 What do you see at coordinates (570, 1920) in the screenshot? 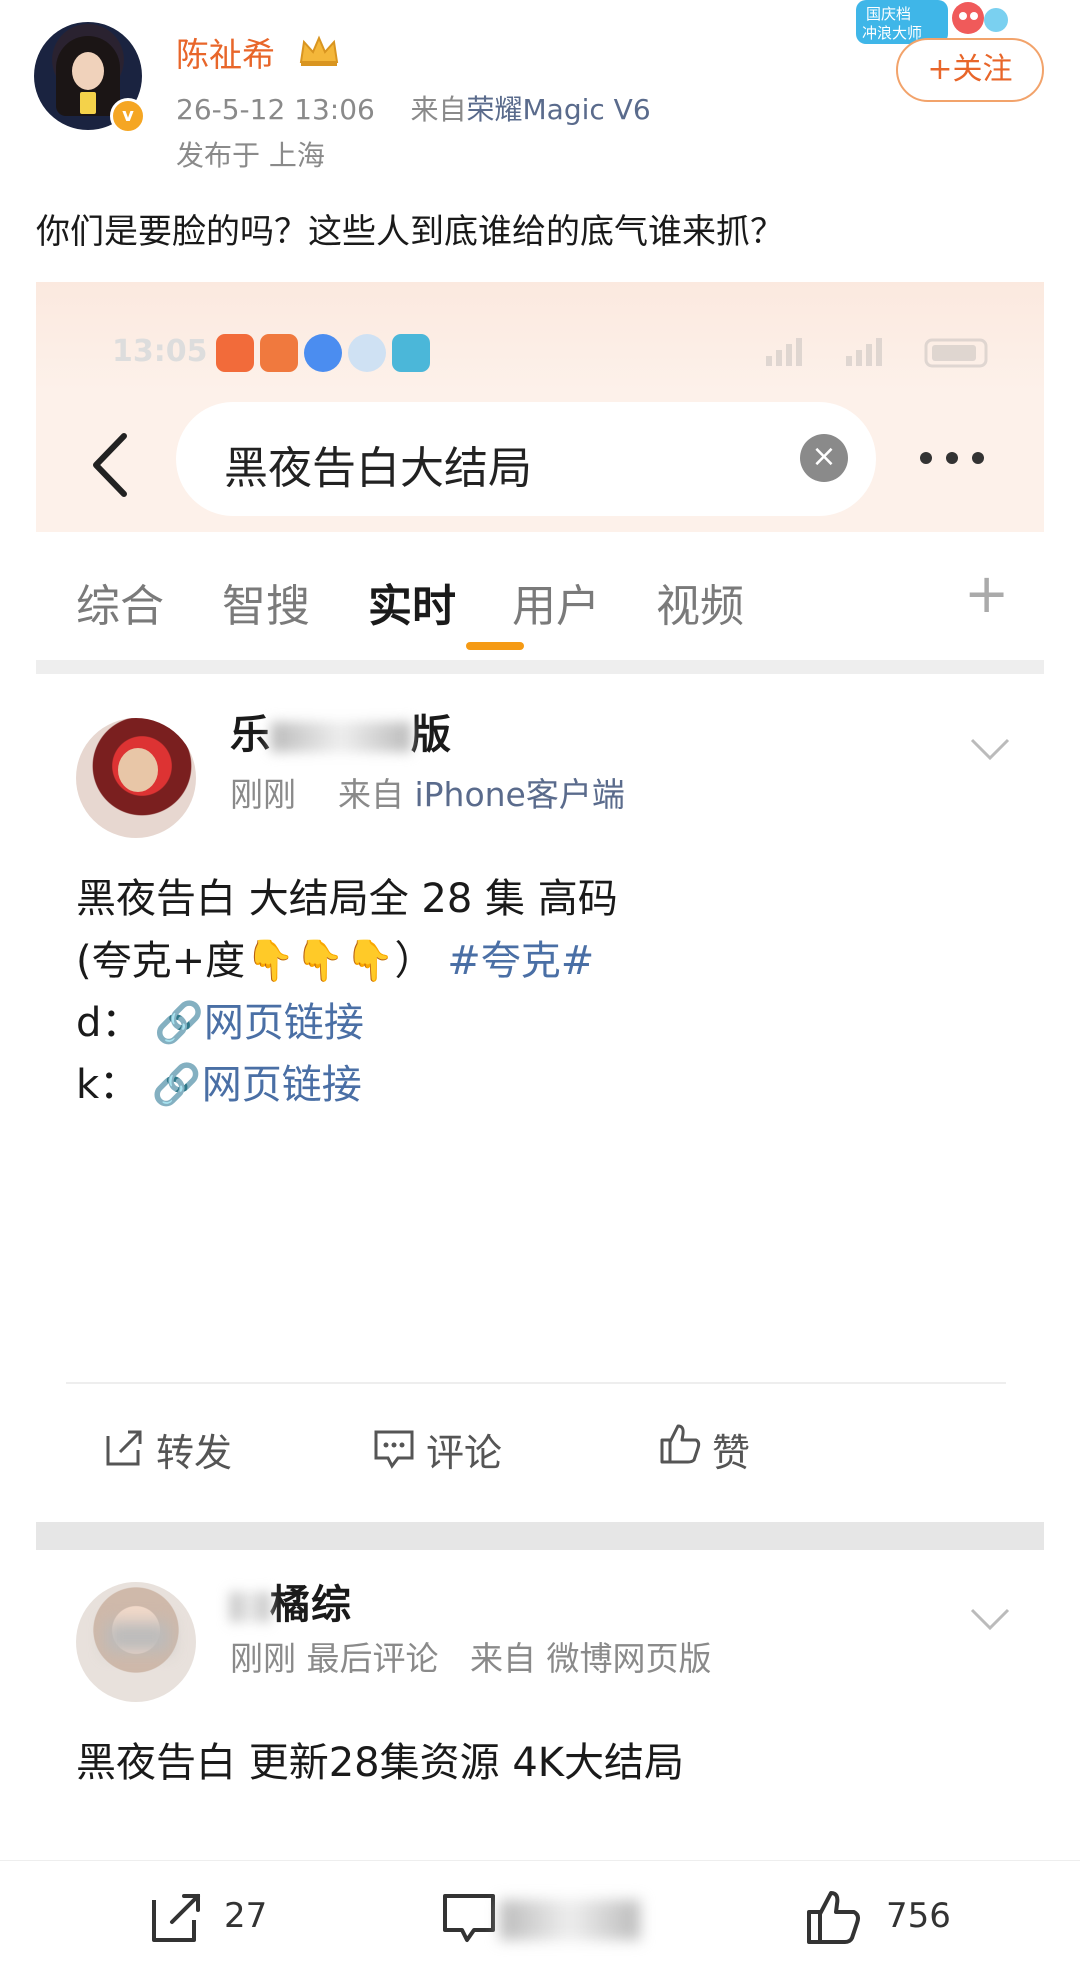
I see `blurred-comment-count` at bounding box center [570, 1920].